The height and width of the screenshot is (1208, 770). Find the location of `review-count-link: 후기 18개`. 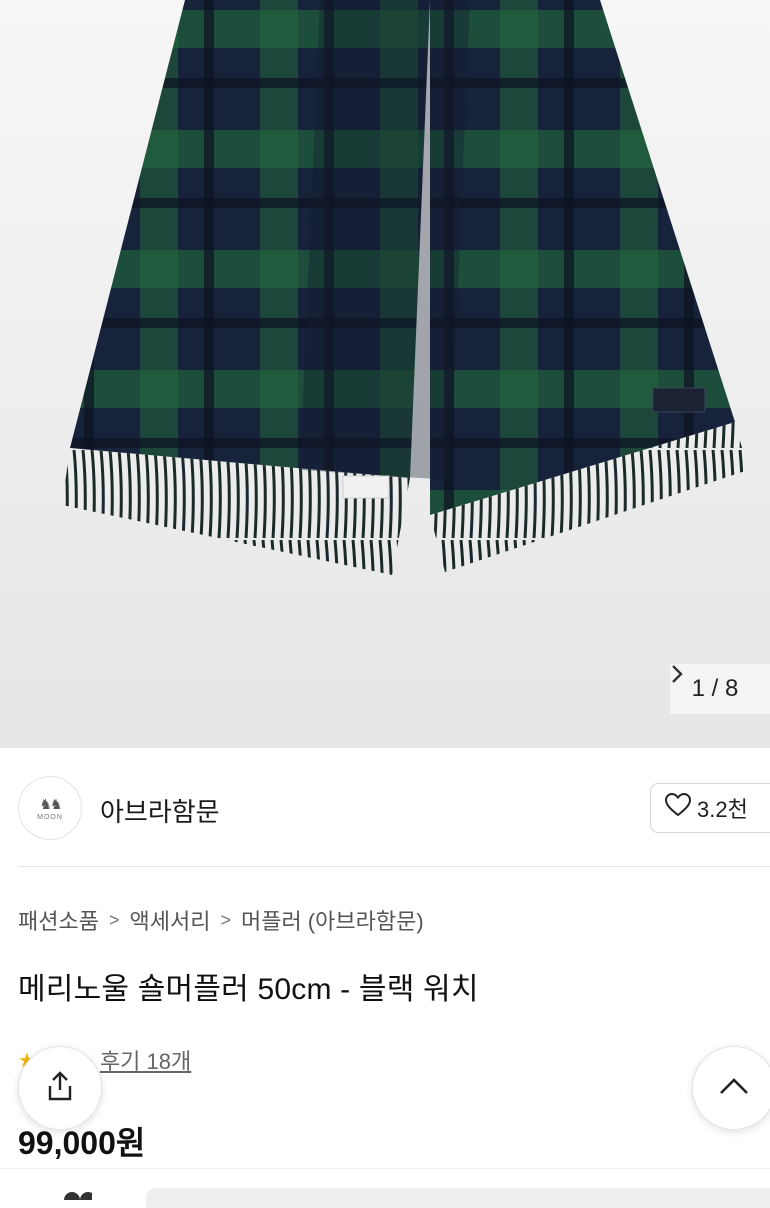

review-count-link: 후기 18개 is located at coordinates (145, 1060).